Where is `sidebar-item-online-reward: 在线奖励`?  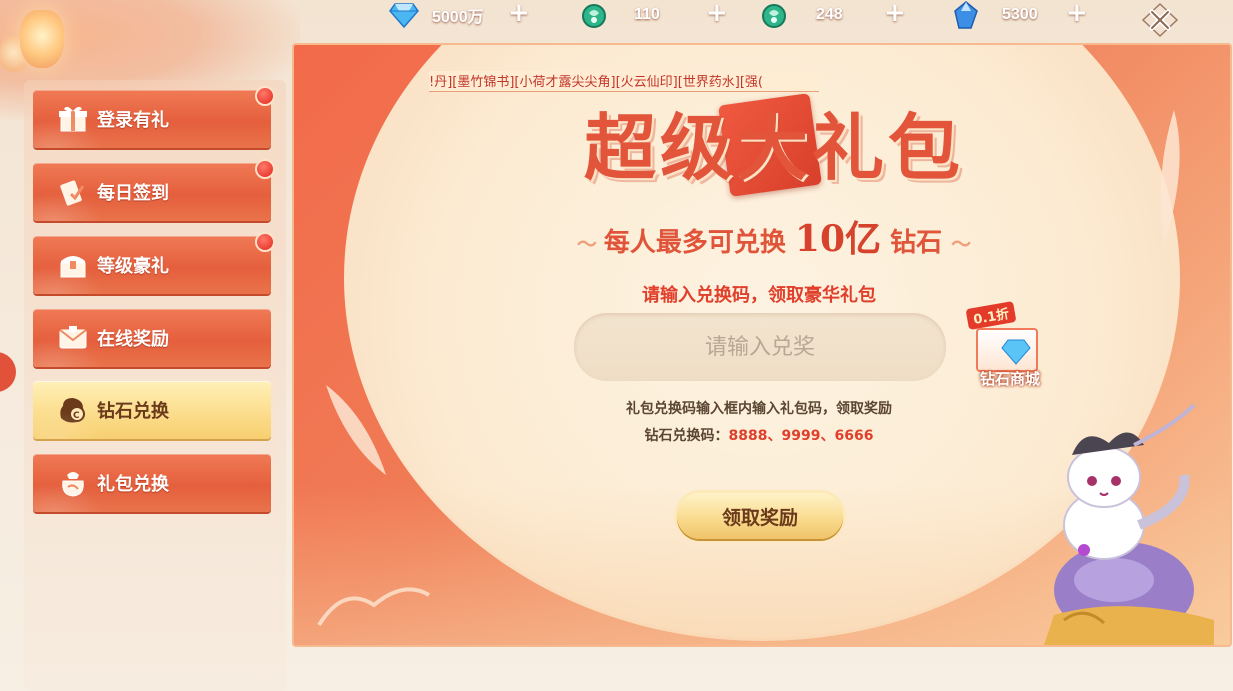
sidebar-item-online-reward: 在线奖励 is located at coordinates (152, 338).